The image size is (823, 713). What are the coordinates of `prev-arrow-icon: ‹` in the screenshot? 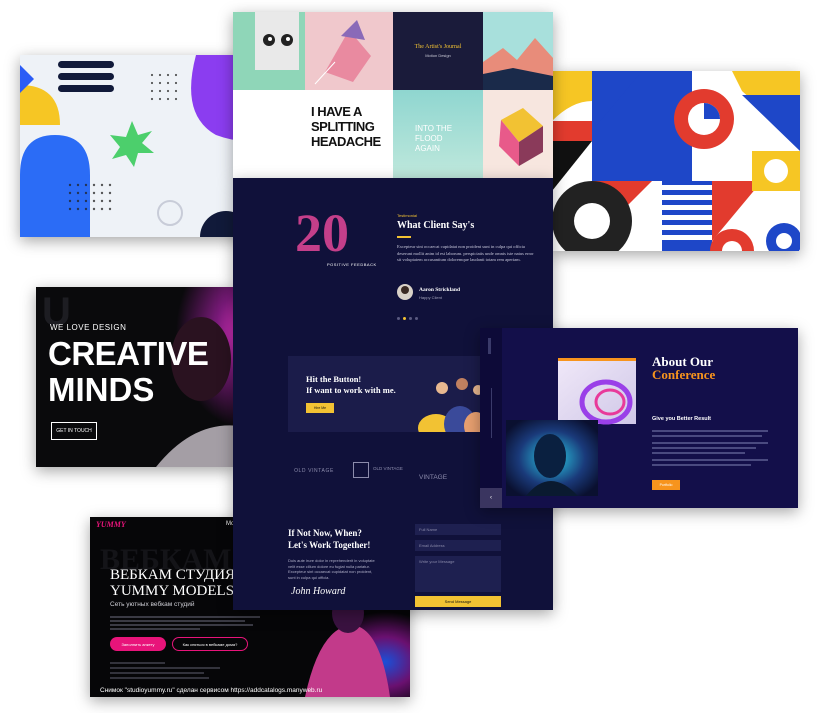 It's located at (491, 498).